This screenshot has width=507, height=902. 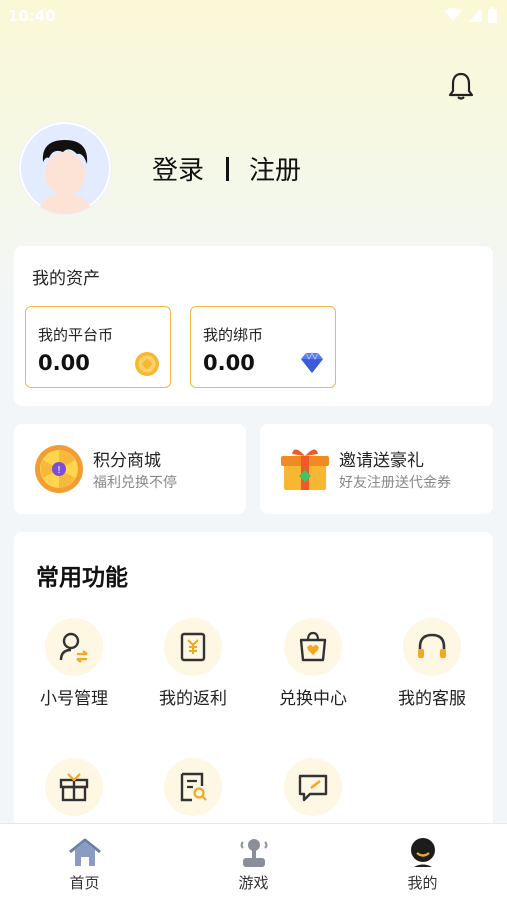 What do you see at coordinates (66, 279) in the screenshot?
I see `assets-title: 我的资产` at bounding box center [66, 279].